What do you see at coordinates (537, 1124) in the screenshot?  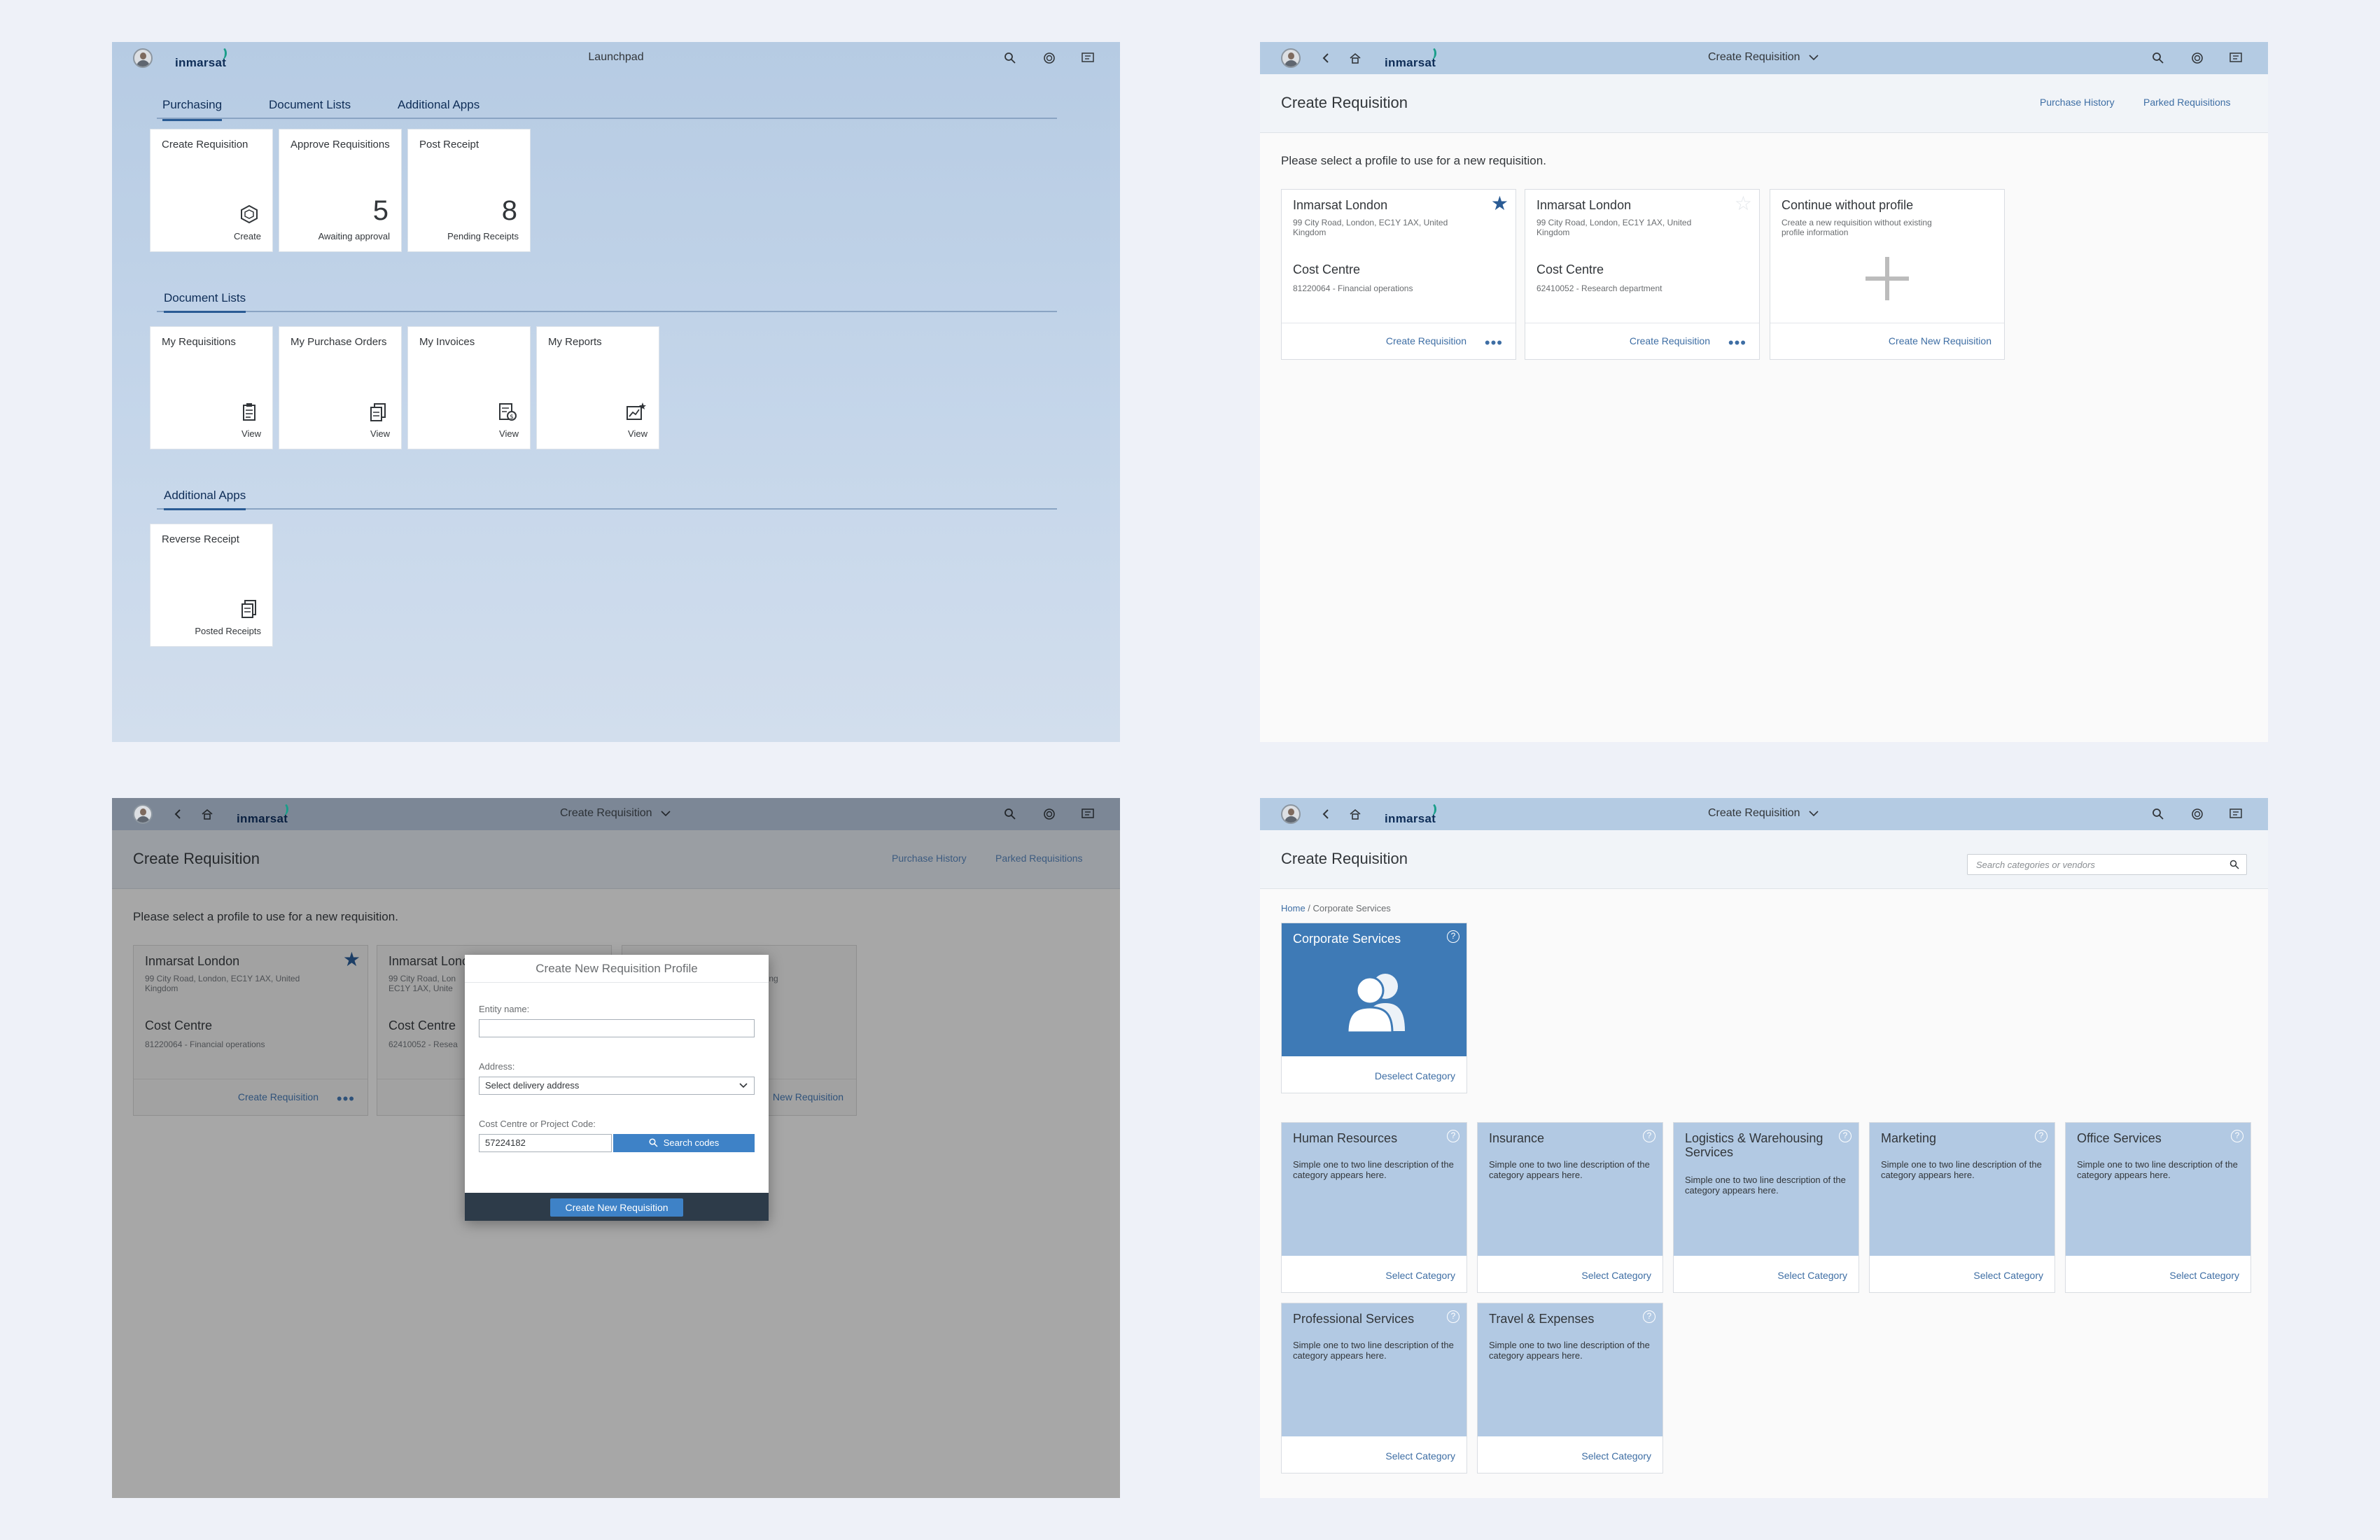 I see `cost-centre-label: Cost Centre or Project Code:` at bounding box center [537, 1124].